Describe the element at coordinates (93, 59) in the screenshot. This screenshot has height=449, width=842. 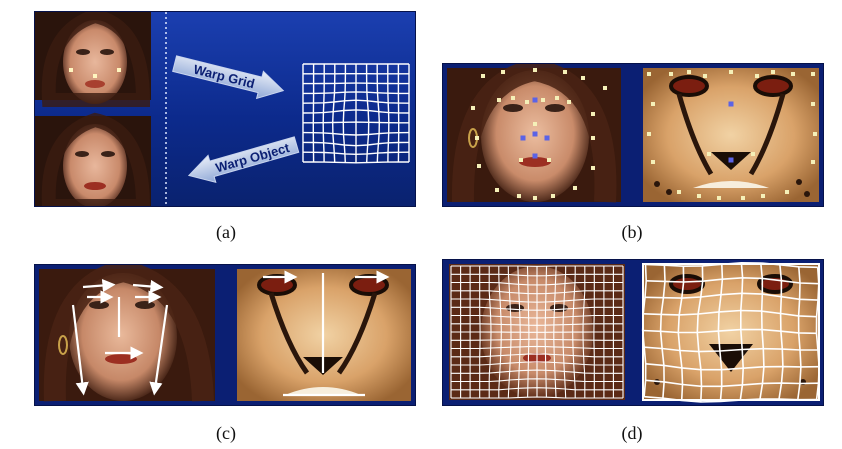
I see `face-photo-top` at that location.